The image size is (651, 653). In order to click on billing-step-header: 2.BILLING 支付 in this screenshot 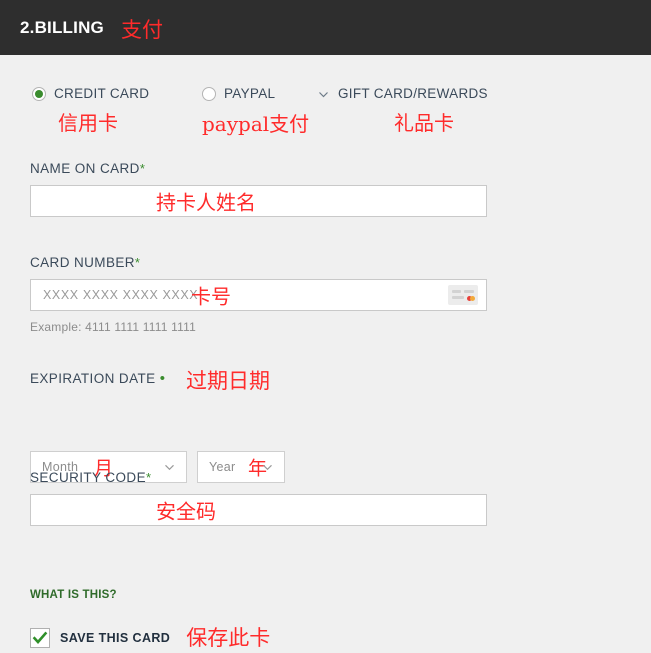, I will do `click(325, 27)`.